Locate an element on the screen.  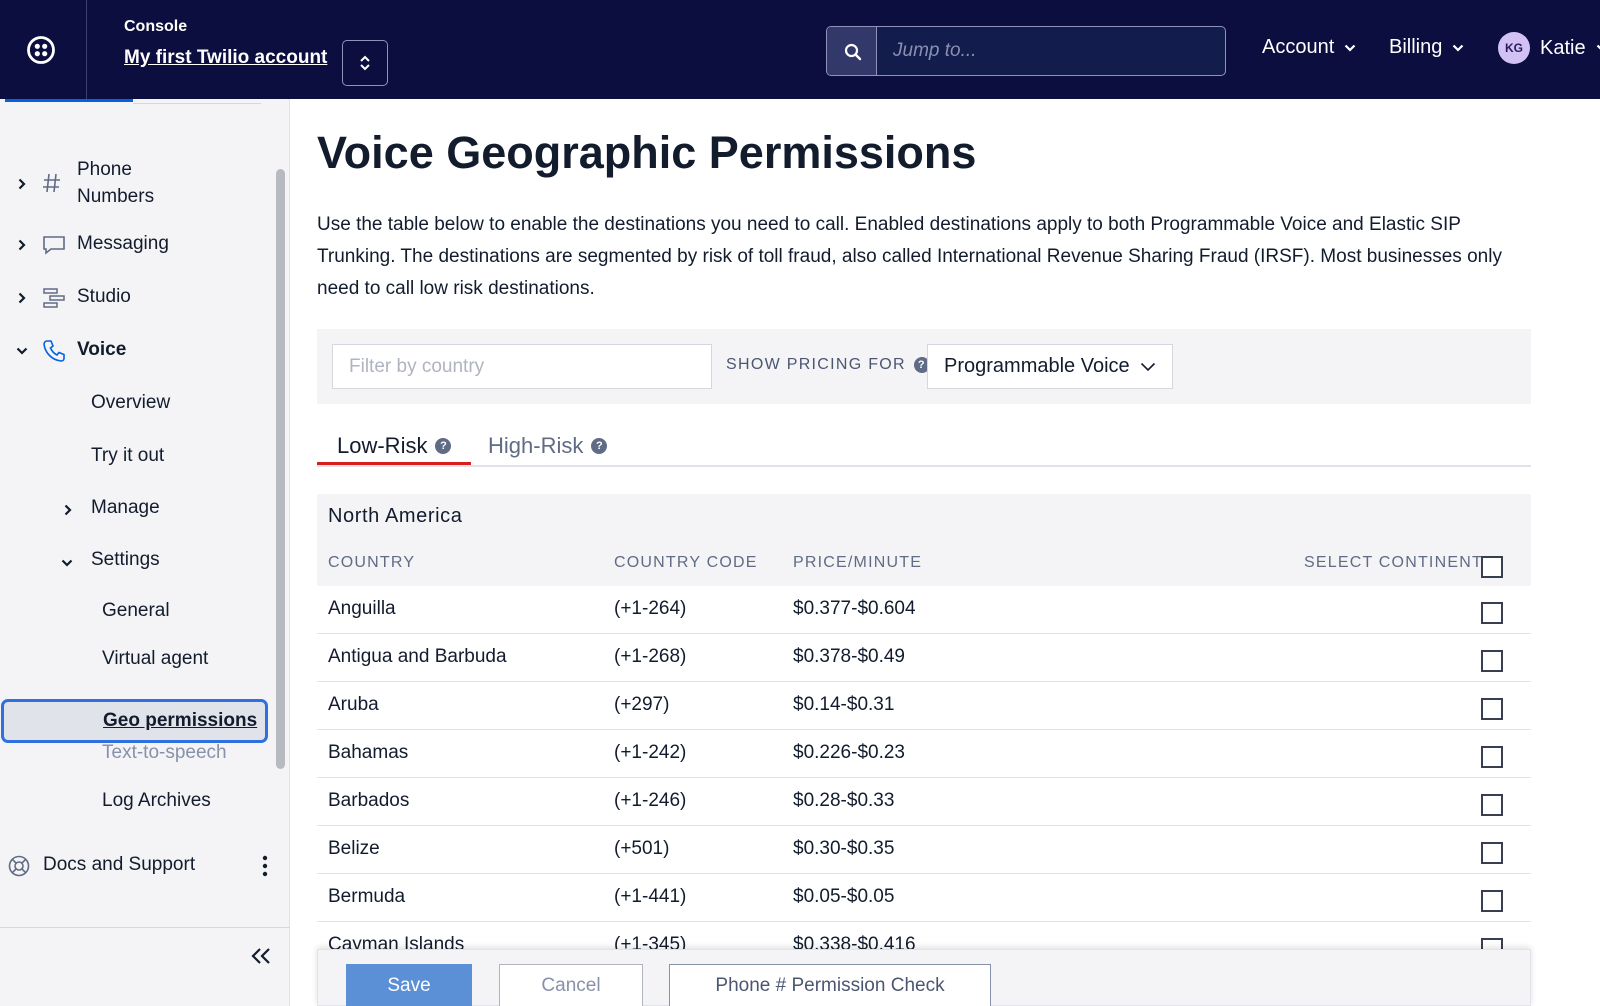
twilio-logo is located at coordinates (43, 49).